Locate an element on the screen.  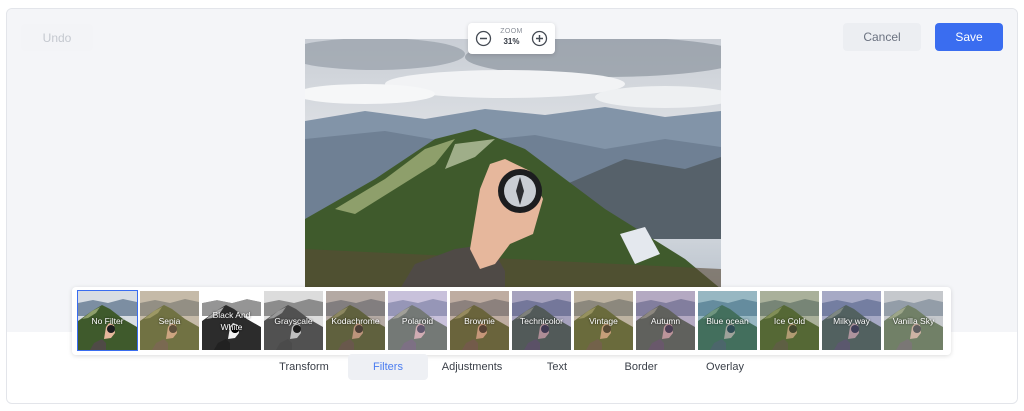
filter-label: Ice Cold is located at coordinates (789, 320).